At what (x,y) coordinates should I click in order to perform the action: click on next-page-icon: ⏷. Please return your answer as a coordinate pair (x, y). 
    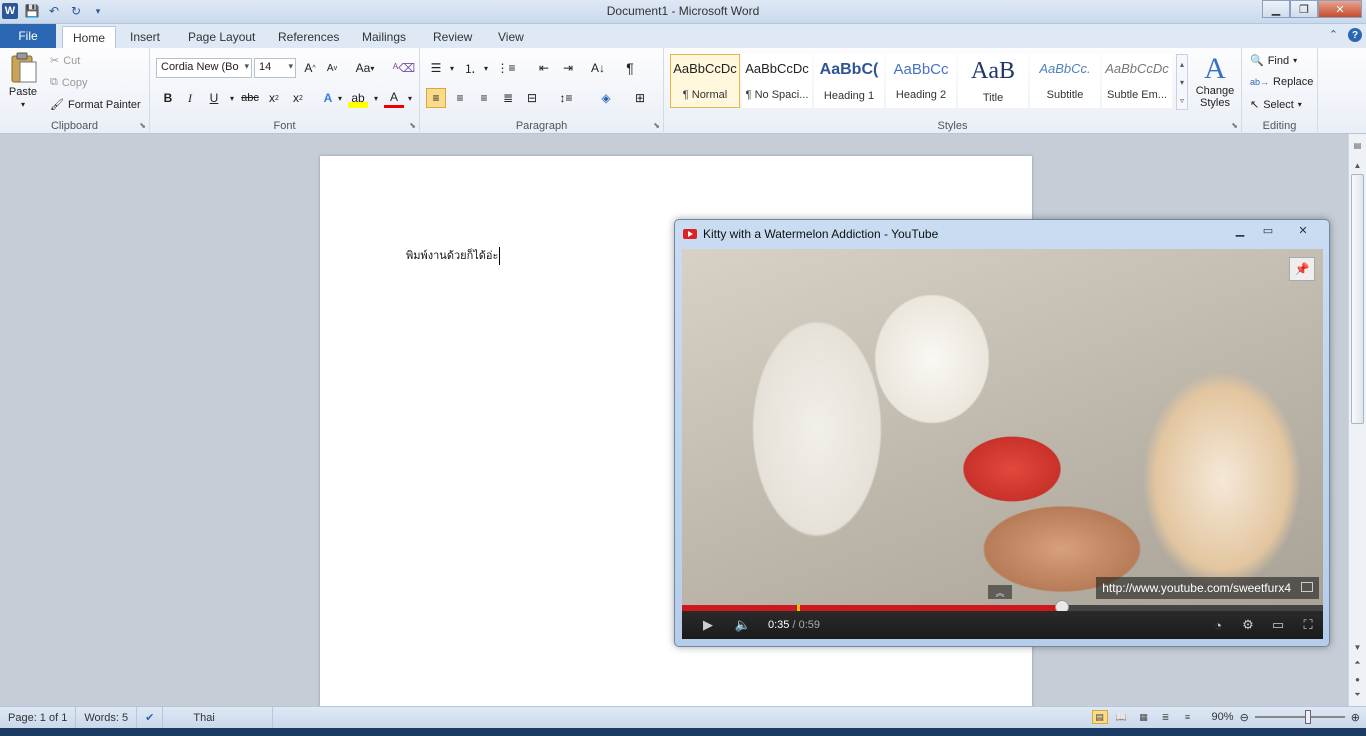
    Looking at the image, I should click on (1357, 695).